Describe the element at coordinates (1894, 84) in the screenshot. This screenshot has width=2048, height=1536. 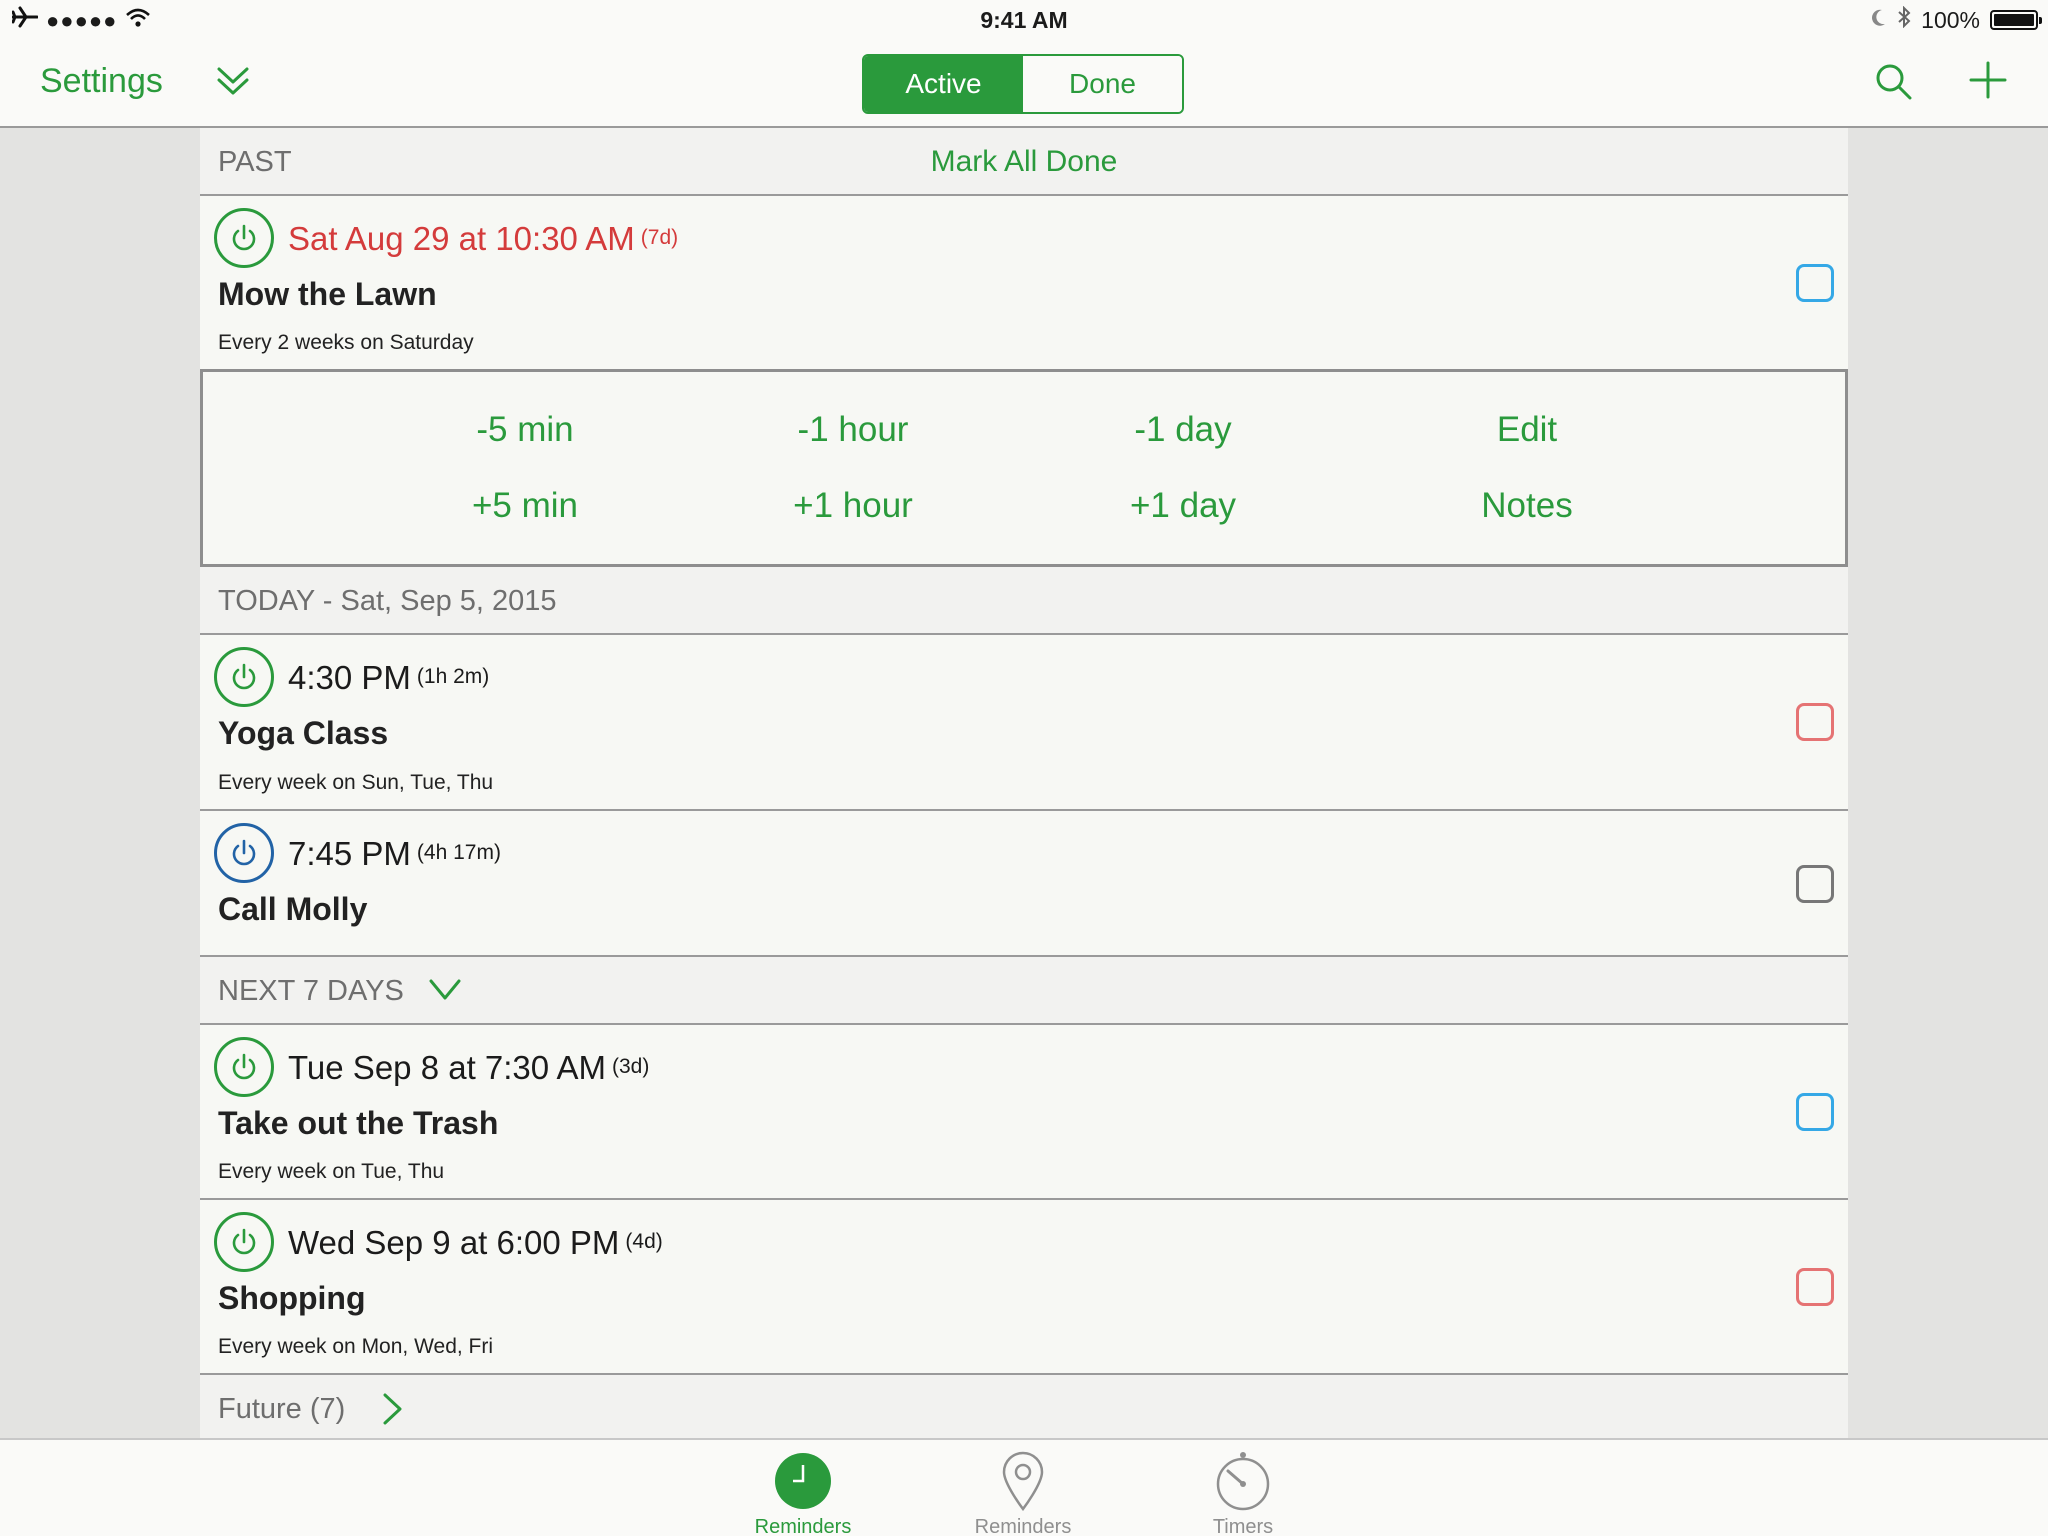
I see `search-icon` at that location.